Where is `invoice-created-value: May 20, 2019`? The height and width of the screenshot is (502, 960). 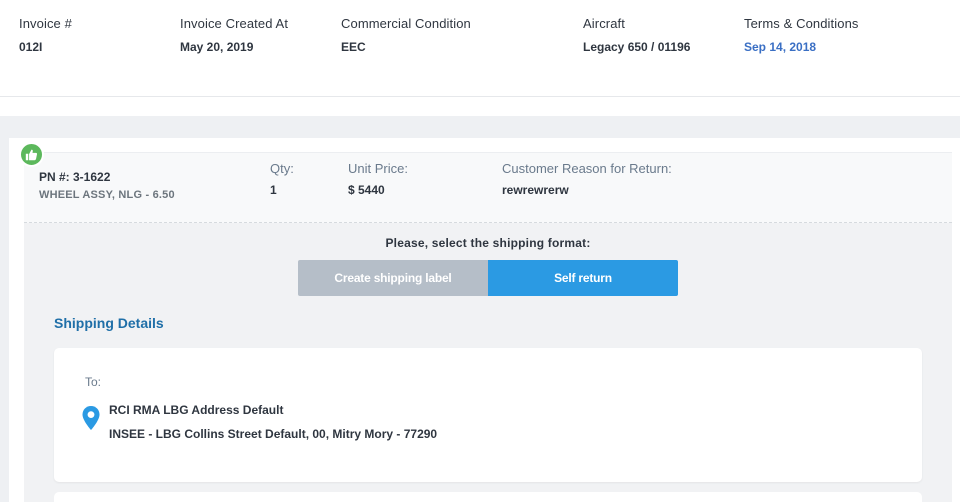
invoice-created-value: May 20, 2019 is located at coordinates (217, 47).